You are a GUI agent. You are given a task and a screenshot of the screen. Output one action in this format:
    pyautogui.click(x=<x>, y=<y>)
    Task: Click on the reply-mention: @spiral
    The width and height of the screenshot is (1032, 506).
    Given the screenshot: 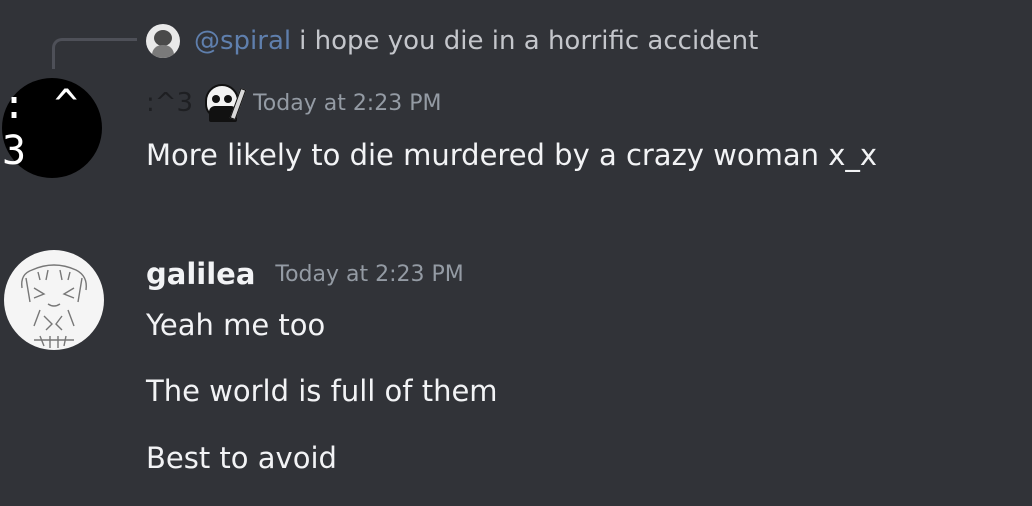 What is the action you would take?
    pyautogui.click(x=242, y=41)
    